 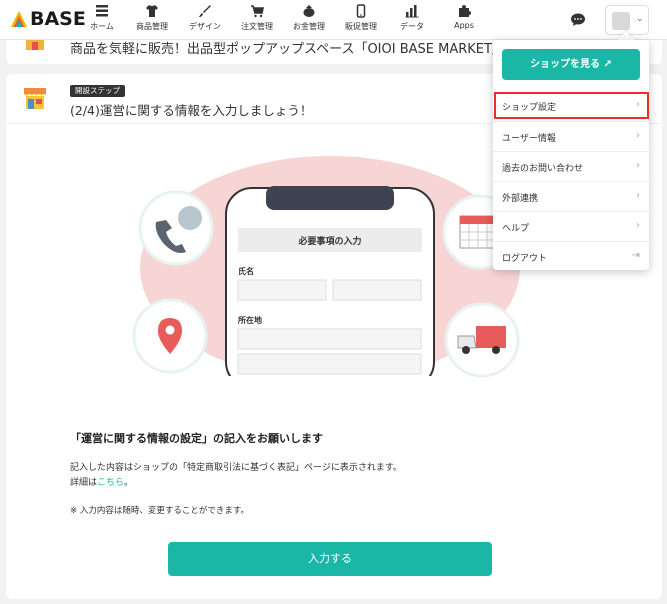 I want to click on puzzle-icon, so click(x=465, y=11).